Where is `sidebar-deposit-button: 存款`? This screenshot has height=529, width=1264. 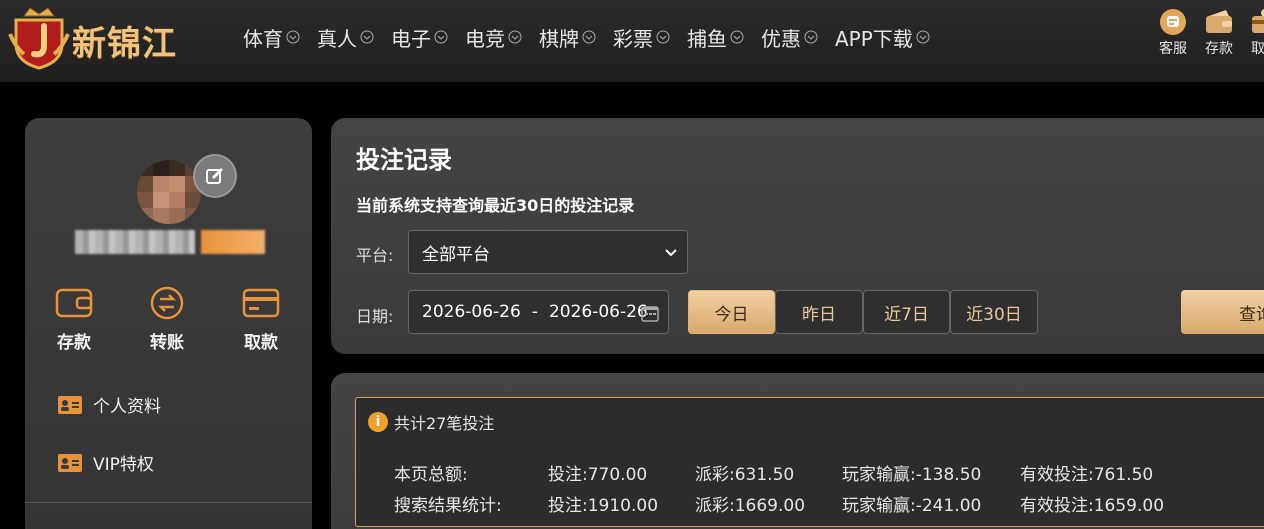 sidebar-deposit-button: 存款 is located at coordinates (74, 319).